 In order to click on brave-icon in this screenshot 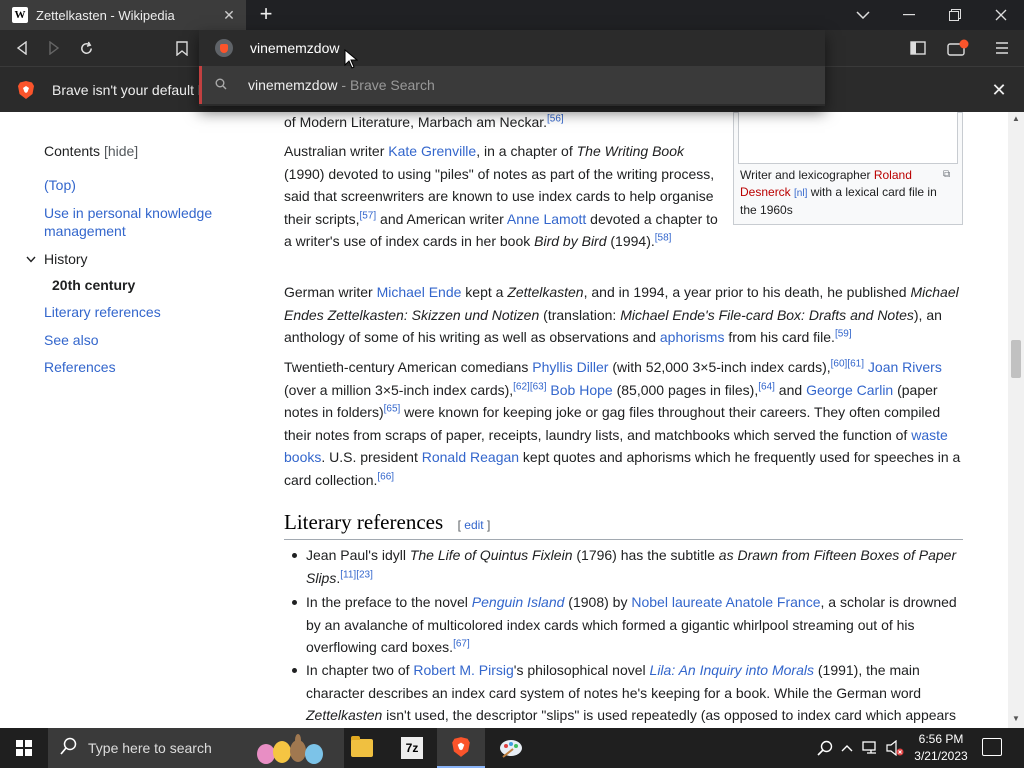, I will do `click(461, 748)`.